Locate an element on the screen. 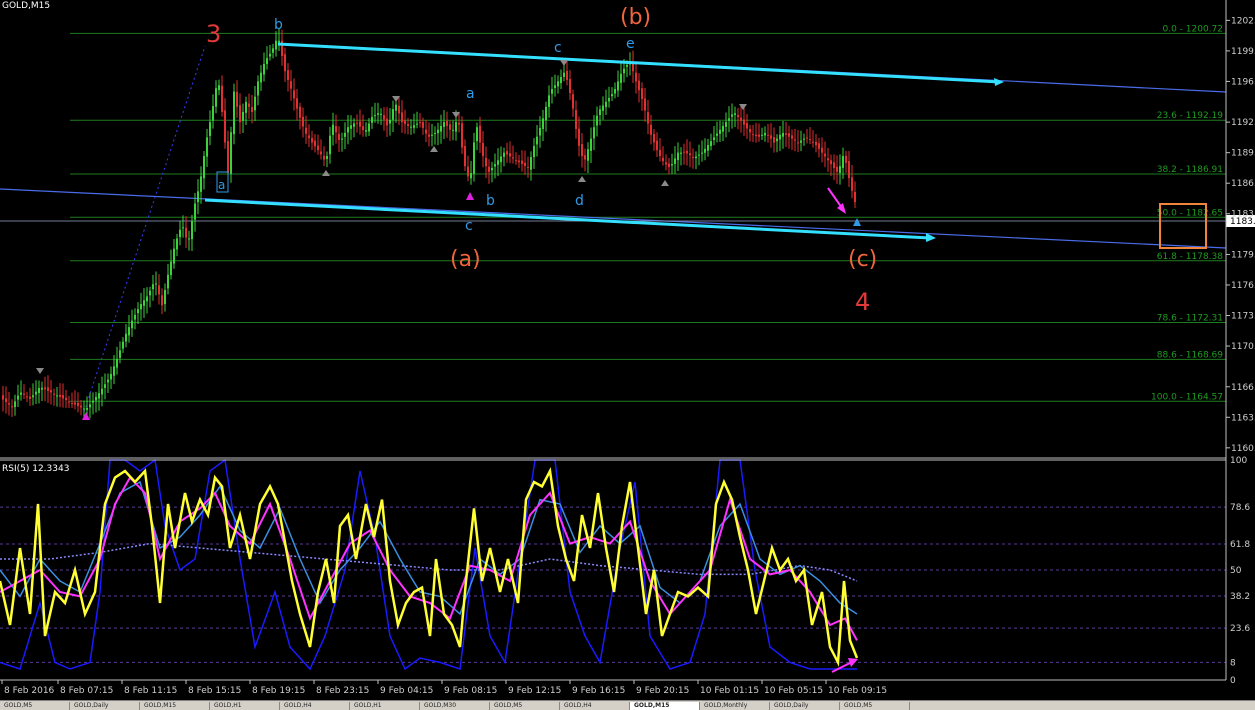 Image resolution: width=1255 pixels, height=710 pixels. rsi-tick-label: 61.8 is located at coordinates (1240, 545).